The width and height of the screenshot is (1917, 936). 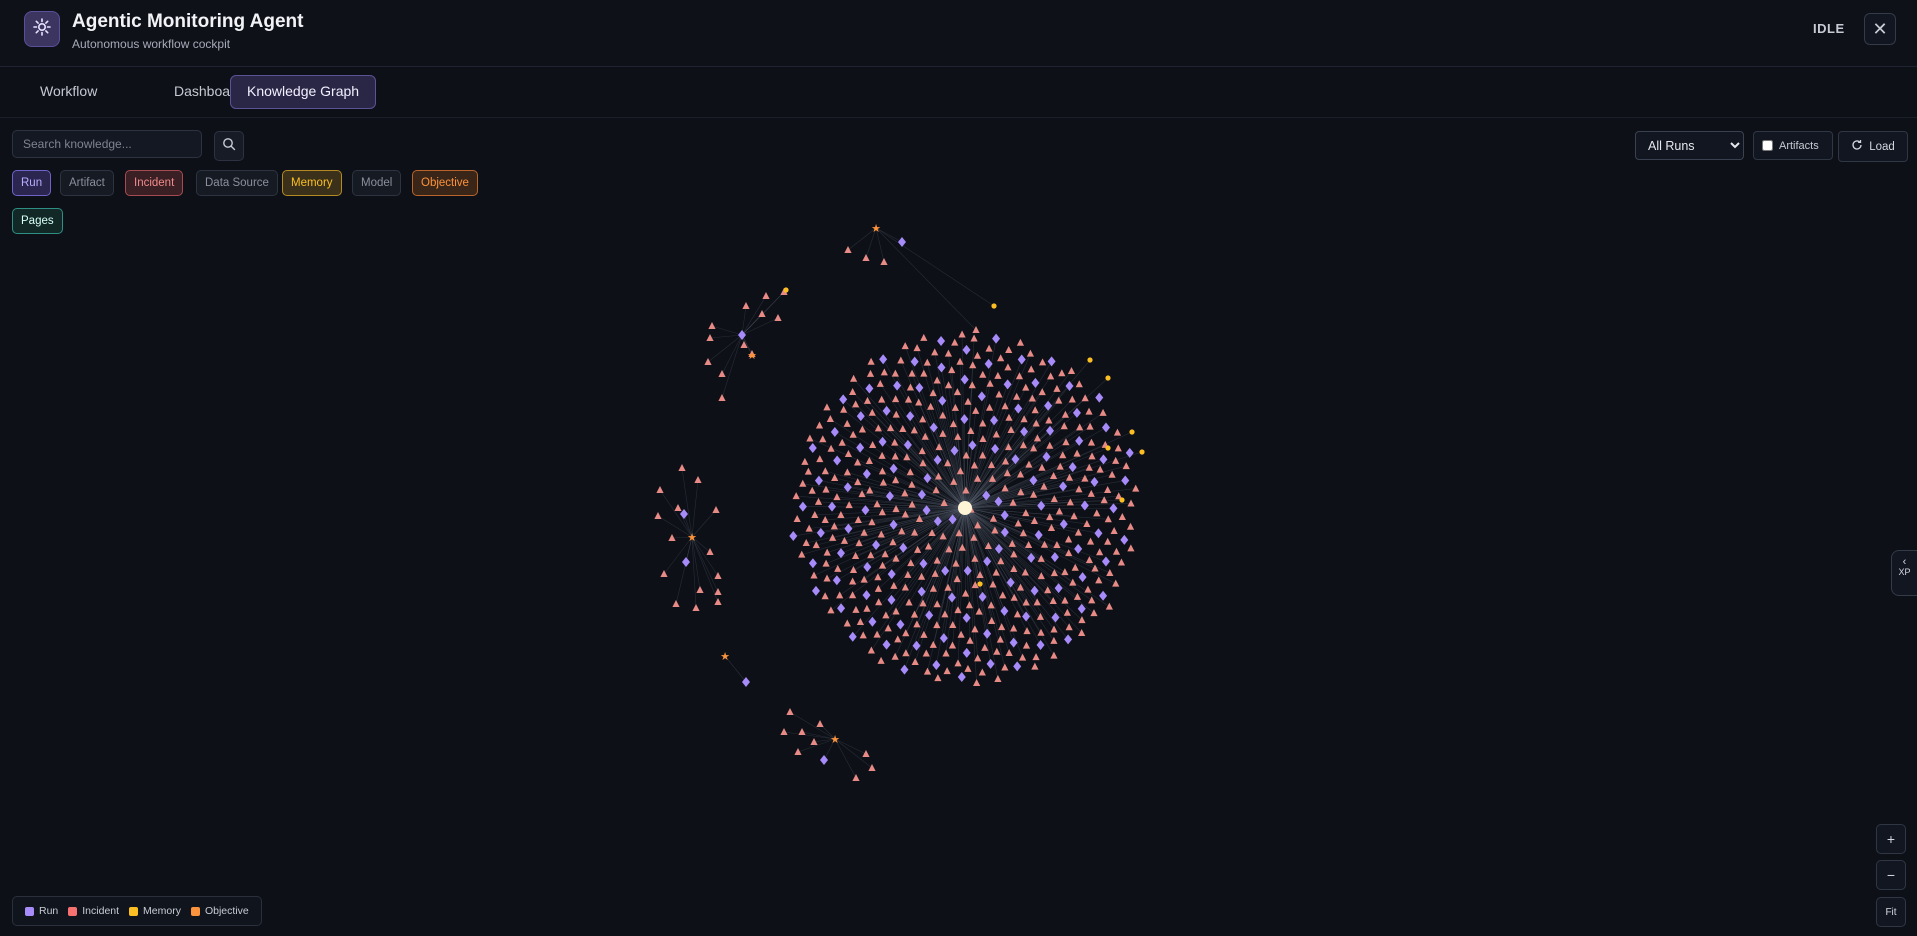 I want to click on xp-panel-toggle: ‹ XP, so click(x=1904, y=573).